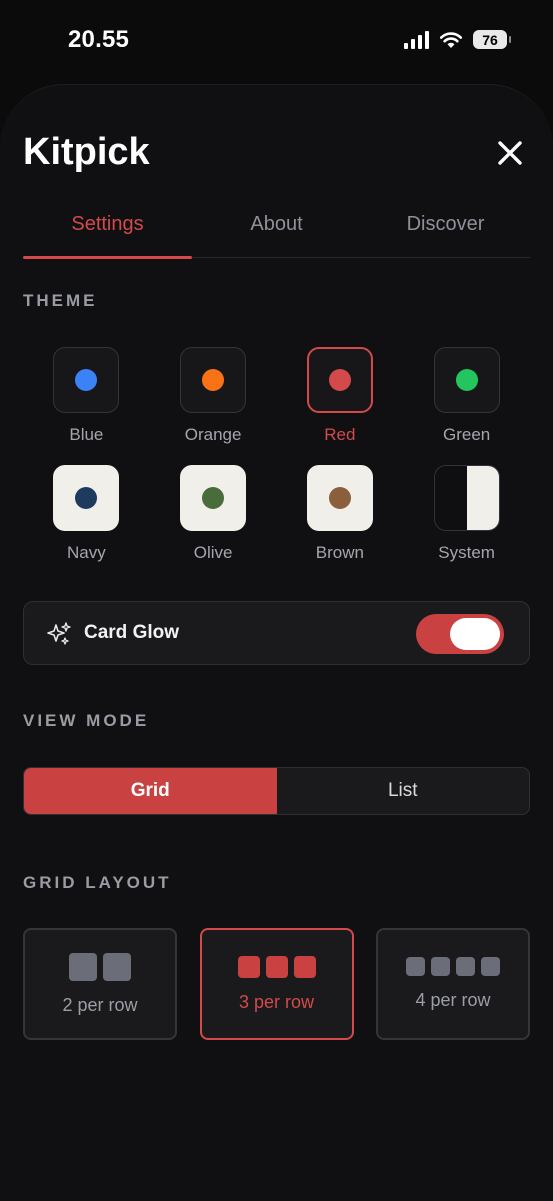 The width and height of the screenshot is (553, 1201). Describe the element at coordinates (60, 300) in the screenshot. I see `theme-section-title: THEME` at that location.